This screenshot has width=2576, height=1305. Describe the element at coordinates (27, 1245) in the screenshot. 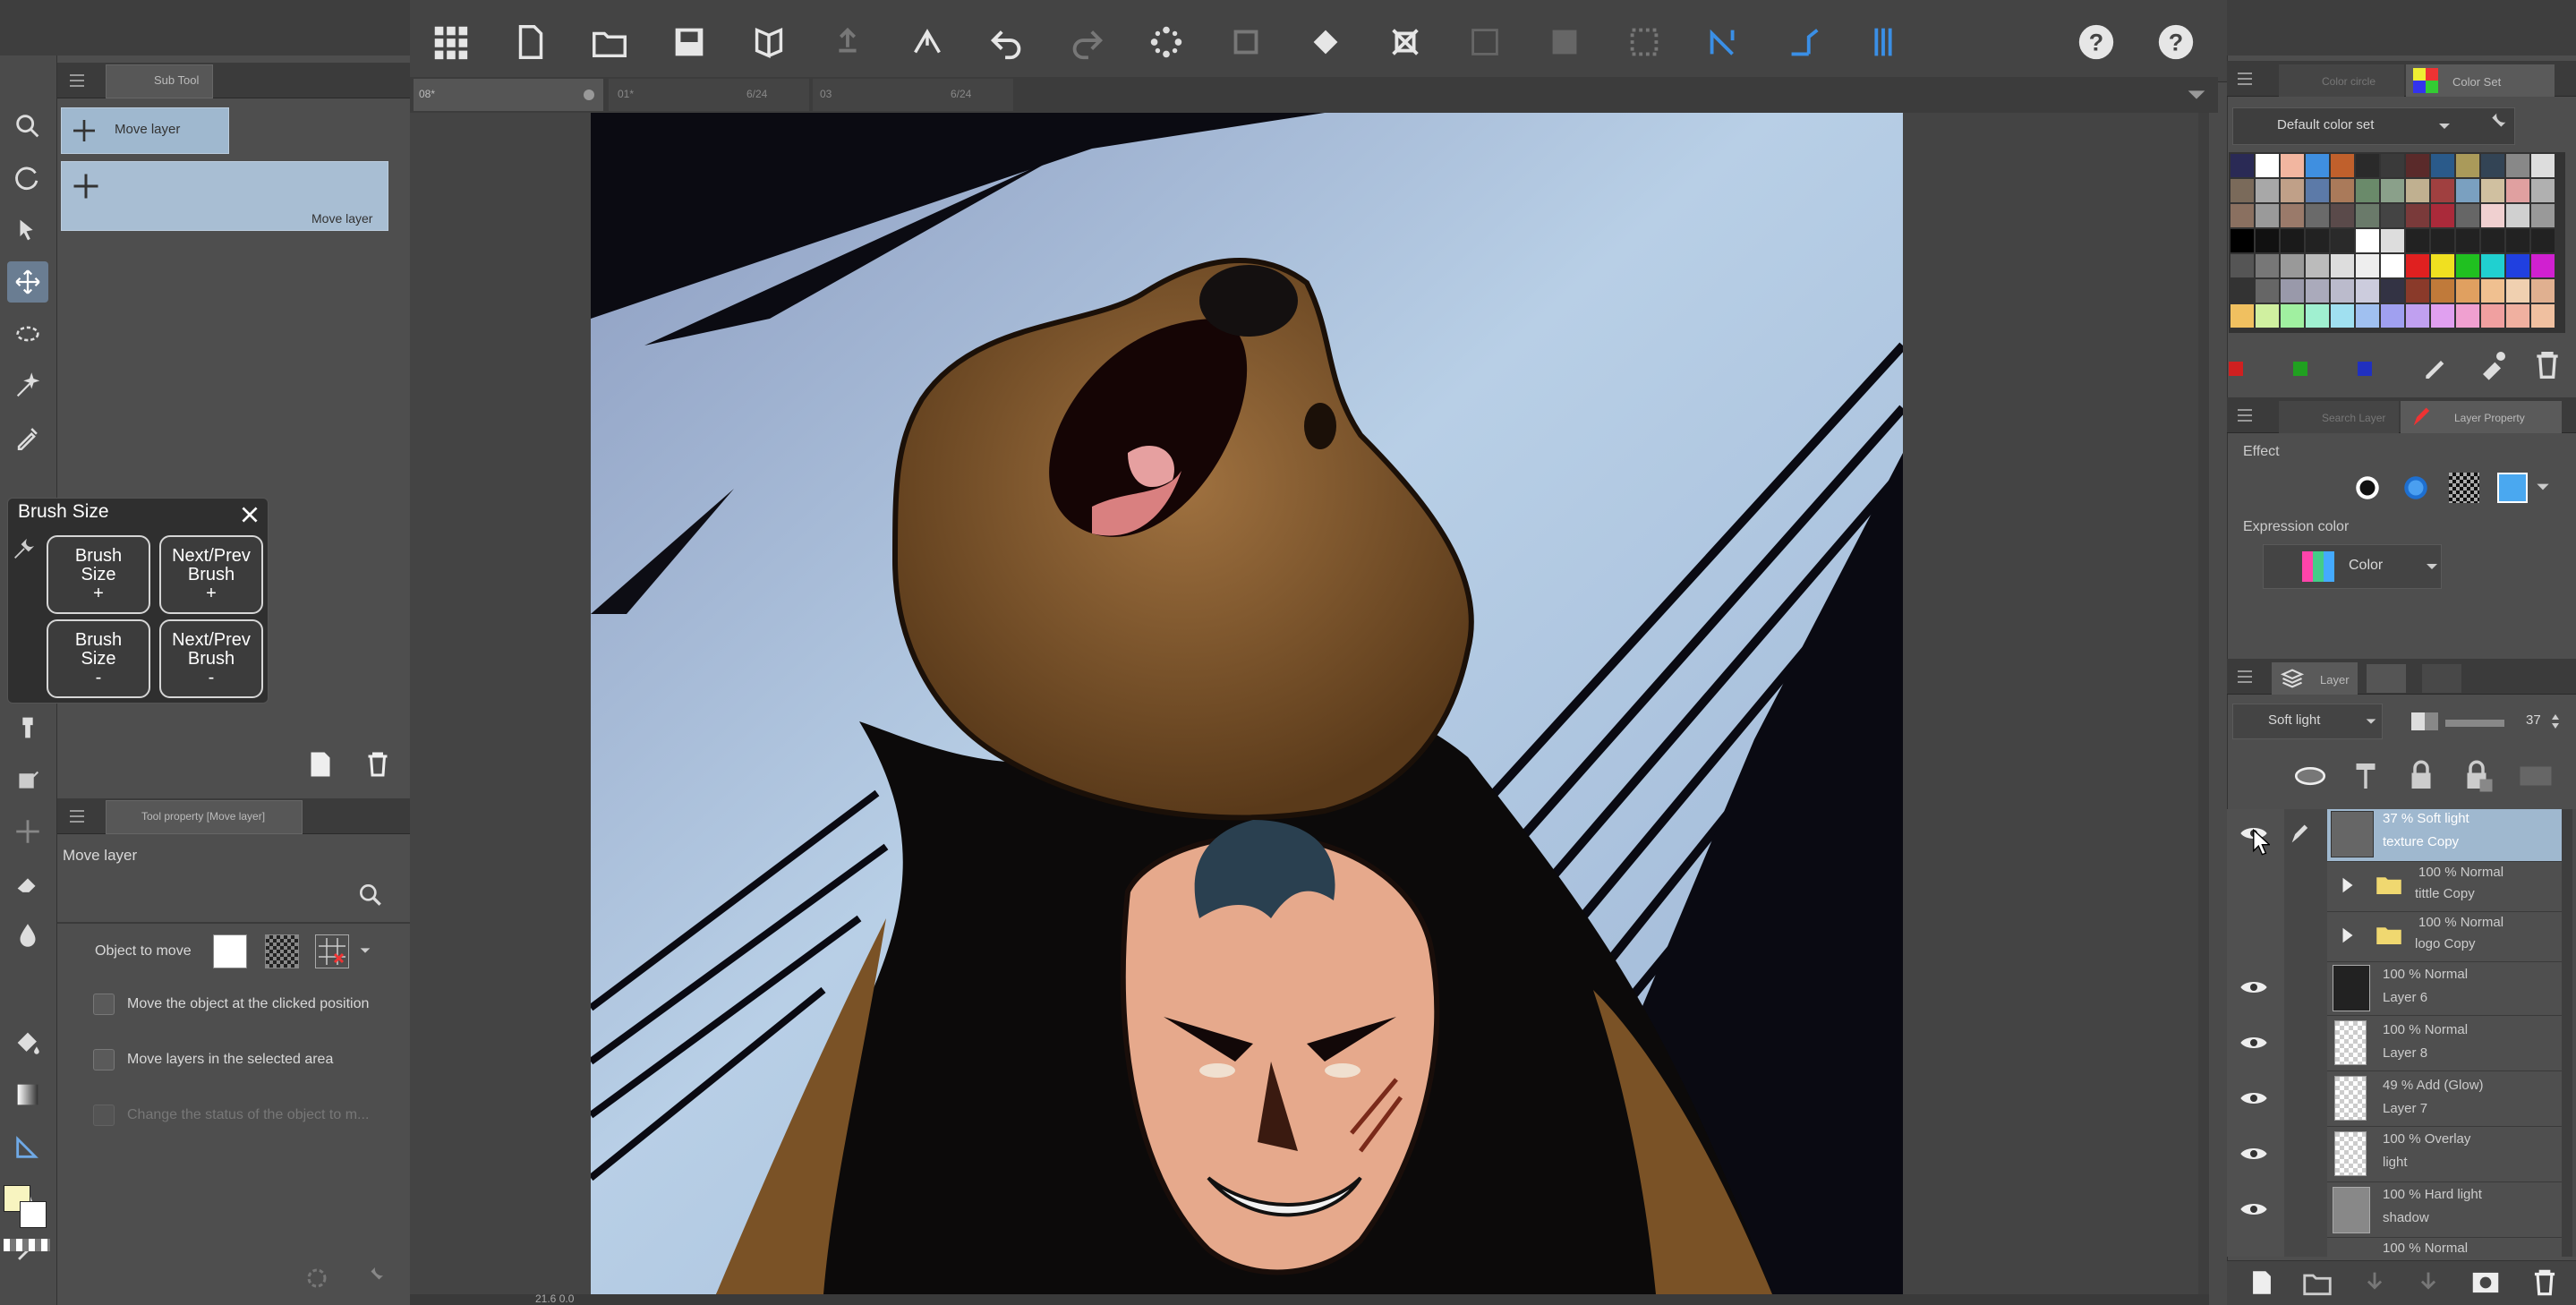

I see `transparent-color-swatch` at that location.